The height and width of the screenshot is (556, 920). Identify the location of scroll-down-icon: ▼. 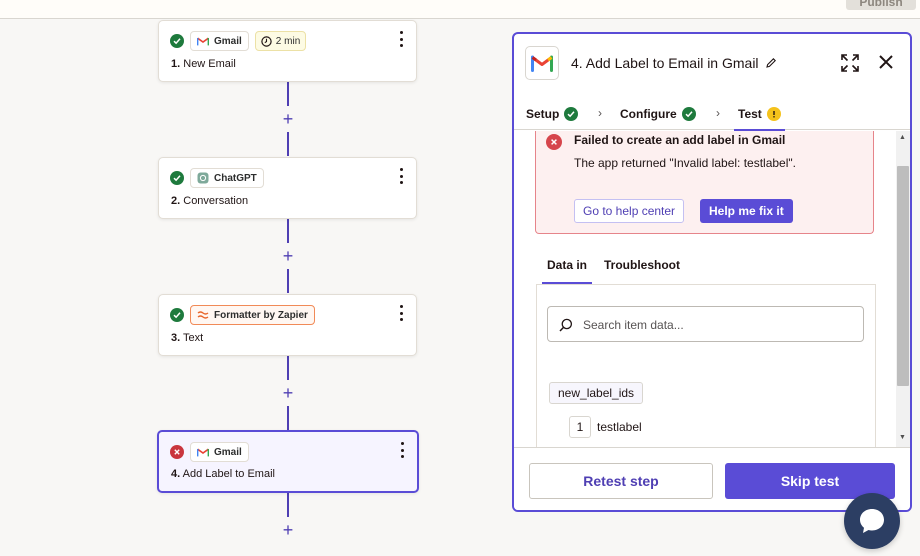
(902, 437).